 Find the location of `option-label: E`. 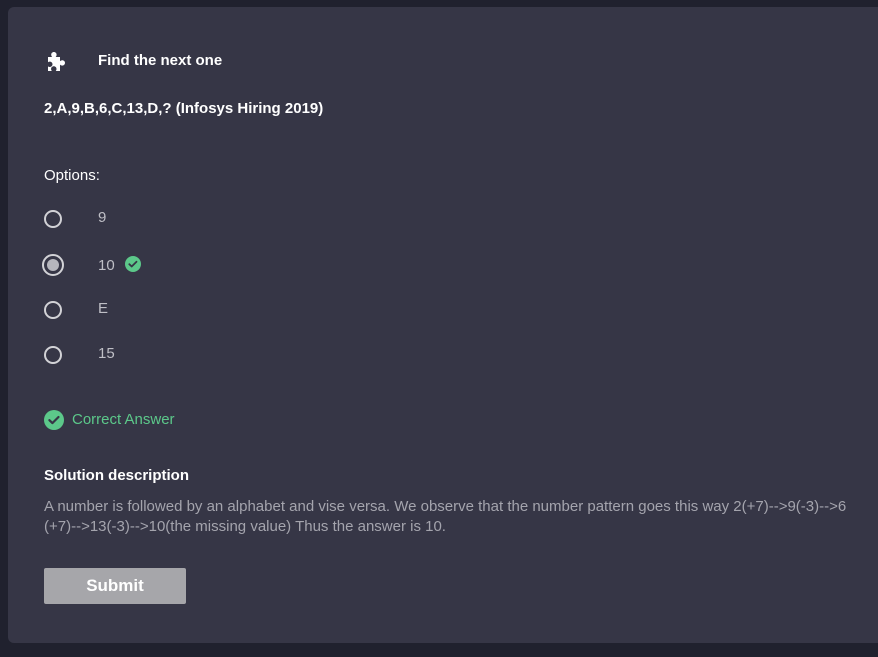

option-label: E is located at coordinates (103, 308).